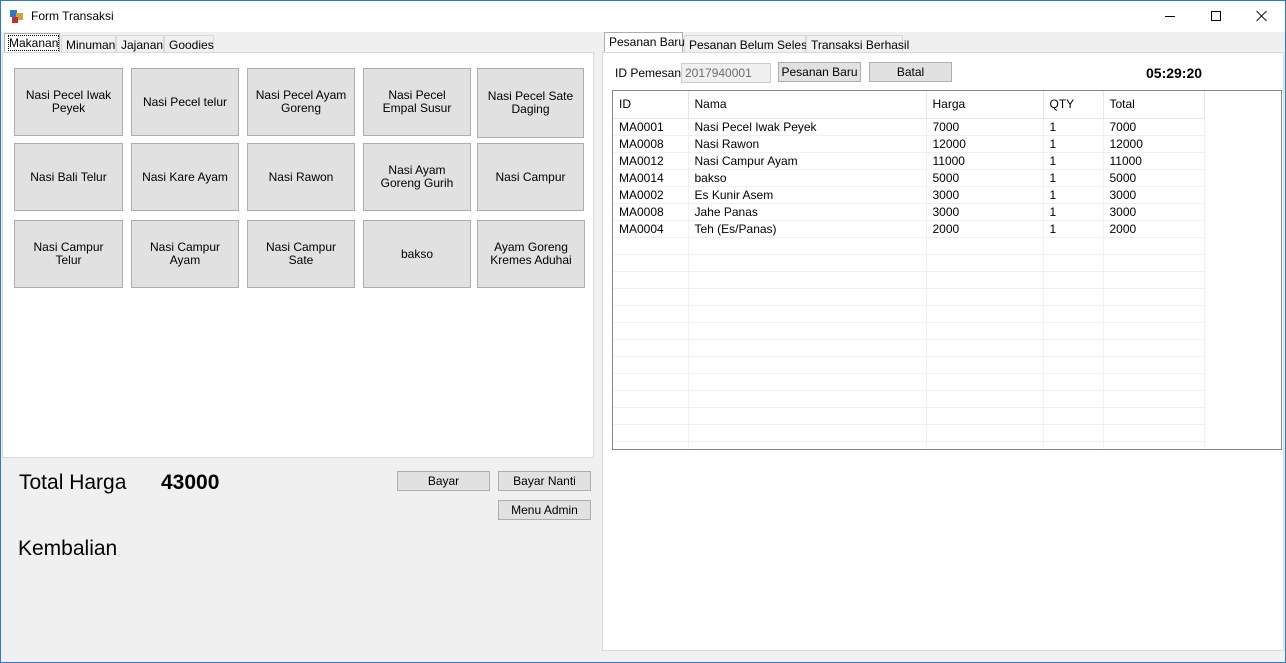 The image size is (1286, 663). I want to click on window-title: Form Transaksi, so click(72, 16).